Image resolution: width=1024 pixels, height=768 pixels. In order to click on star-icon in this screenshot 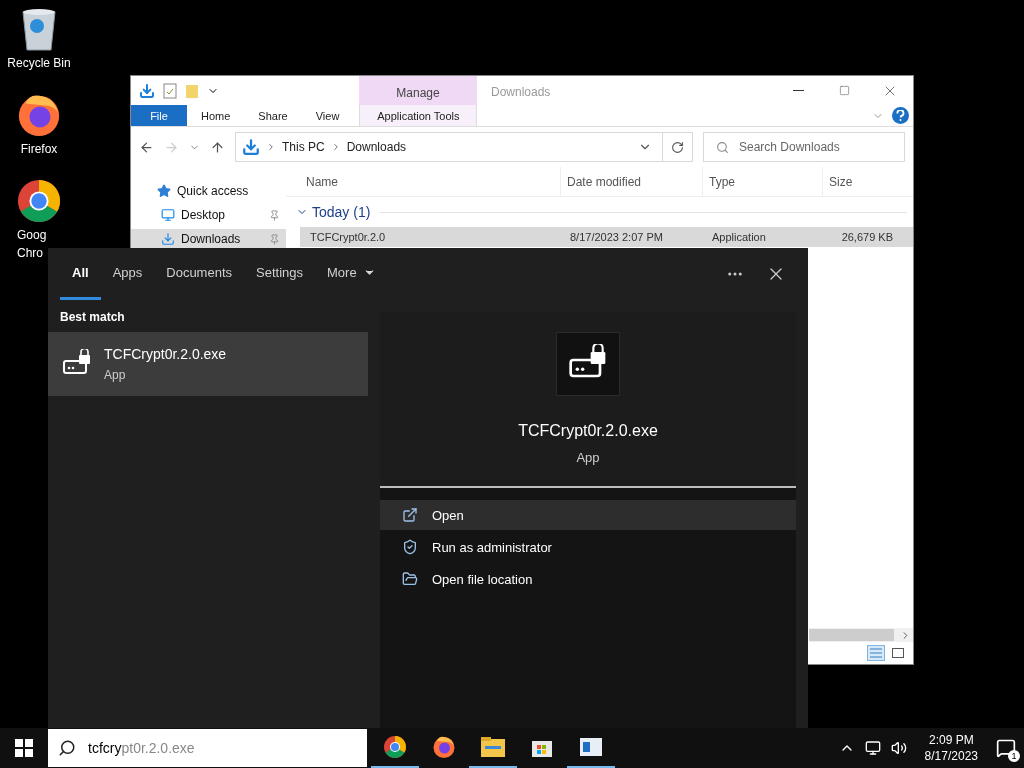, I will do `click(164, 191)`.